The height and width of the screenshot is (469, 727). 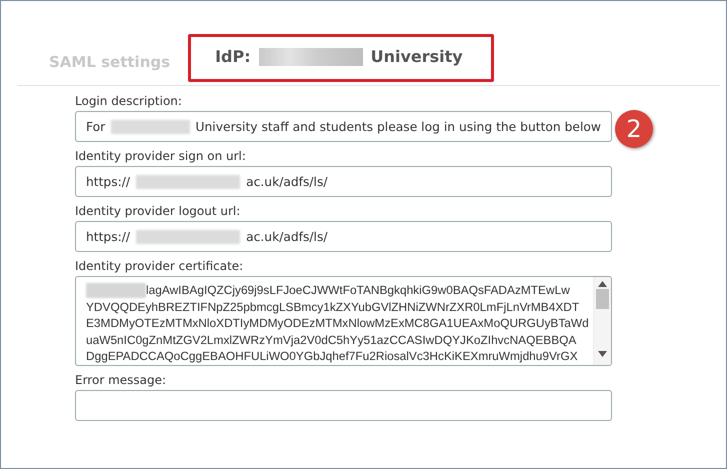 I want to click on certificate-text-line: DggEPADCCAQoCggEBAOHFULiWO0YGbJqhef7Fu2RiosalVc3HcKiKEXmruWmjdhu9VrGX, so click(x=332, y=356).